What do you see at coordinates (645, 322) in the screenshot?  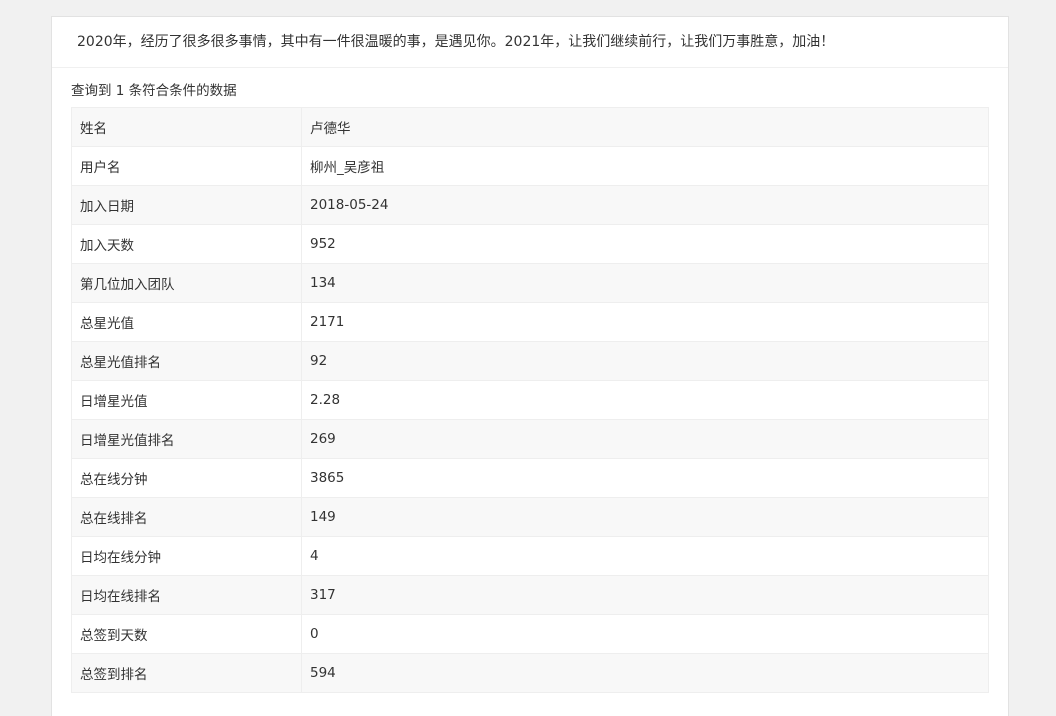 I see `row-value: 2171` at bounding box center [645, 322].